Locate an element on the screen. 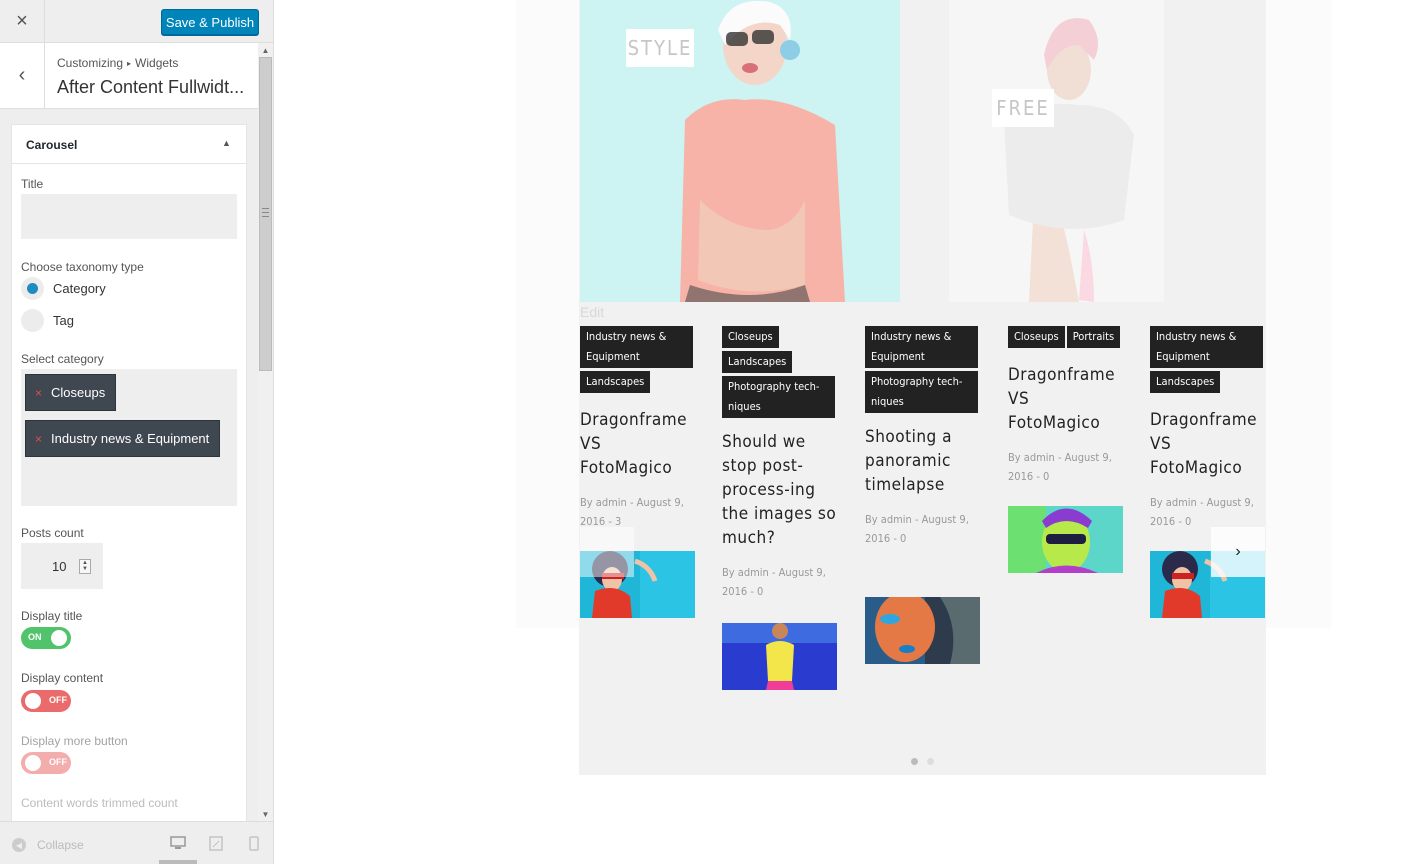  taxonomy-type-label: Choose taxonomy type is located at coordinates (82, 267).